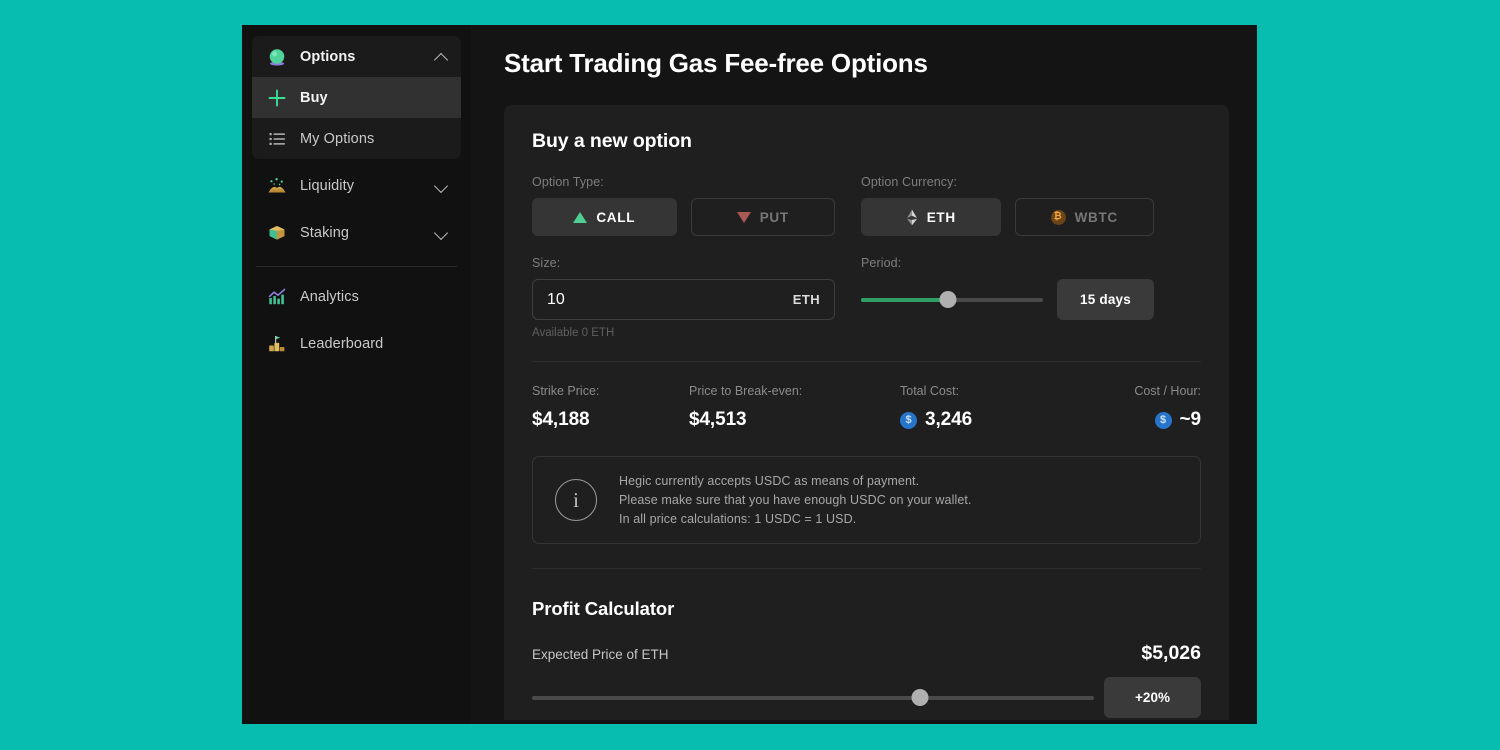 The width and height of the screenshot is (1500, 750). I want to click on sidebar-item-my-options: My Options, so click(356, 138).